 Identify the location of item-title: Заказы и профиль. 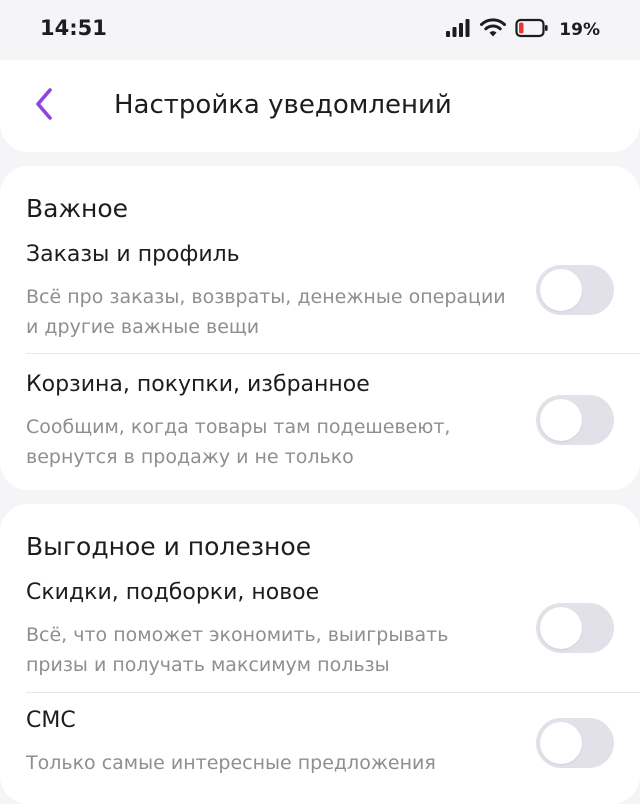
(133, 254).